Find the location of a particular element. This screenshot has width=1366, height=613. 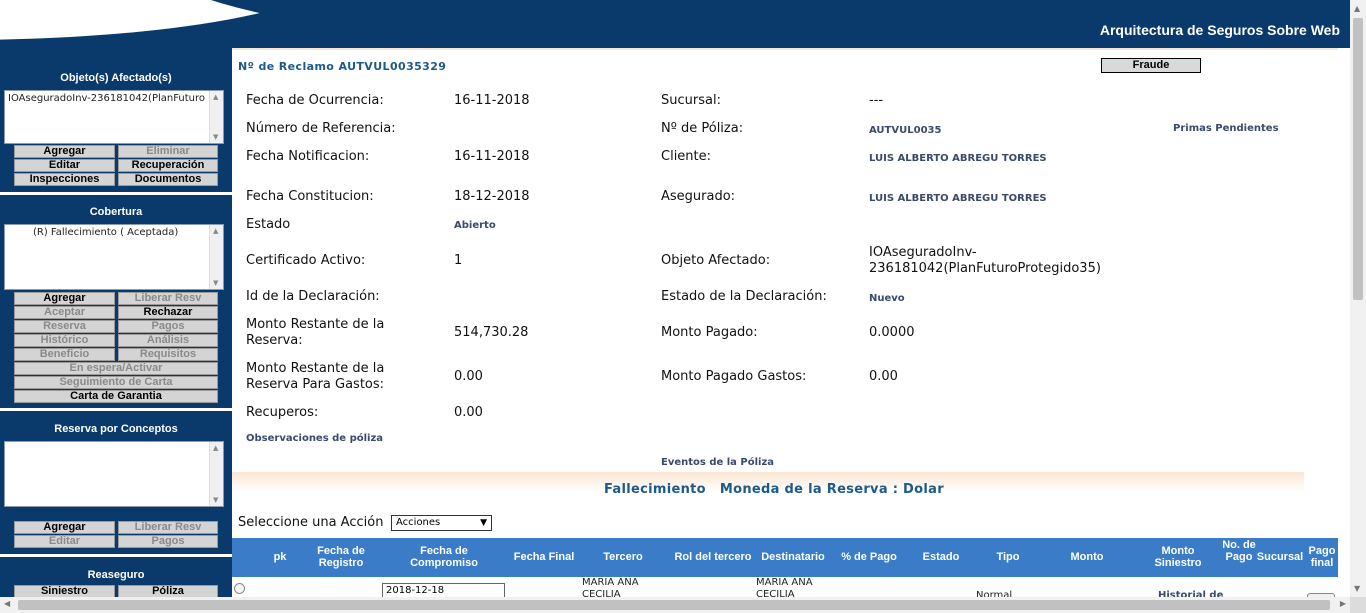

col-header-destinatario: Destinatario is located at coordinates (793, 557).